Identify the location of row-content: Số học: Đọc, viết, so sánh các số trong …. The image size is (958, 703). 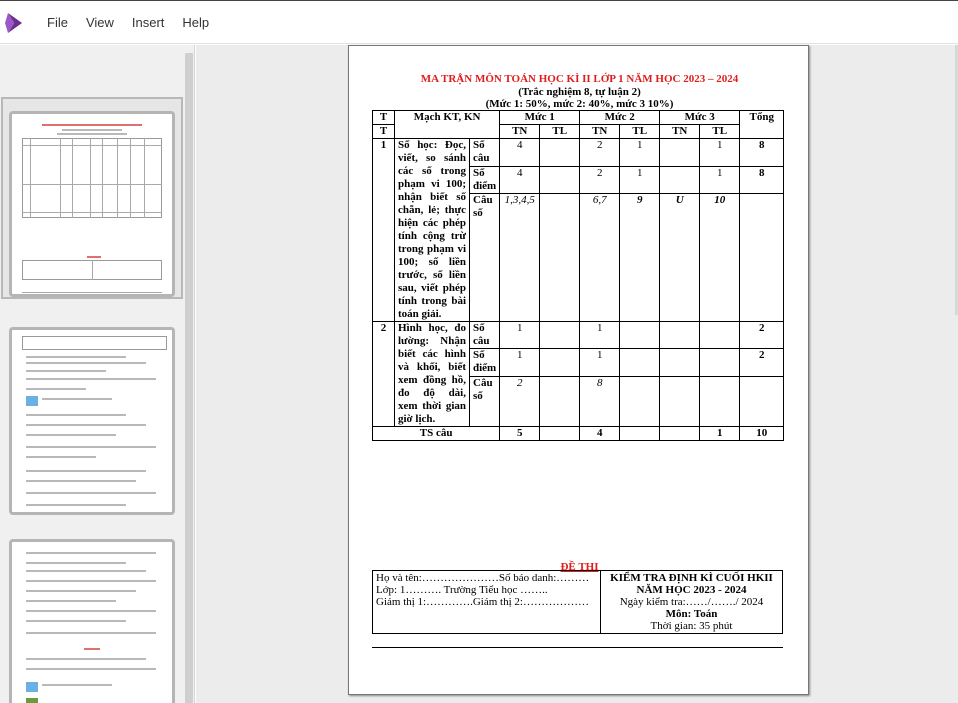
(432, 230).